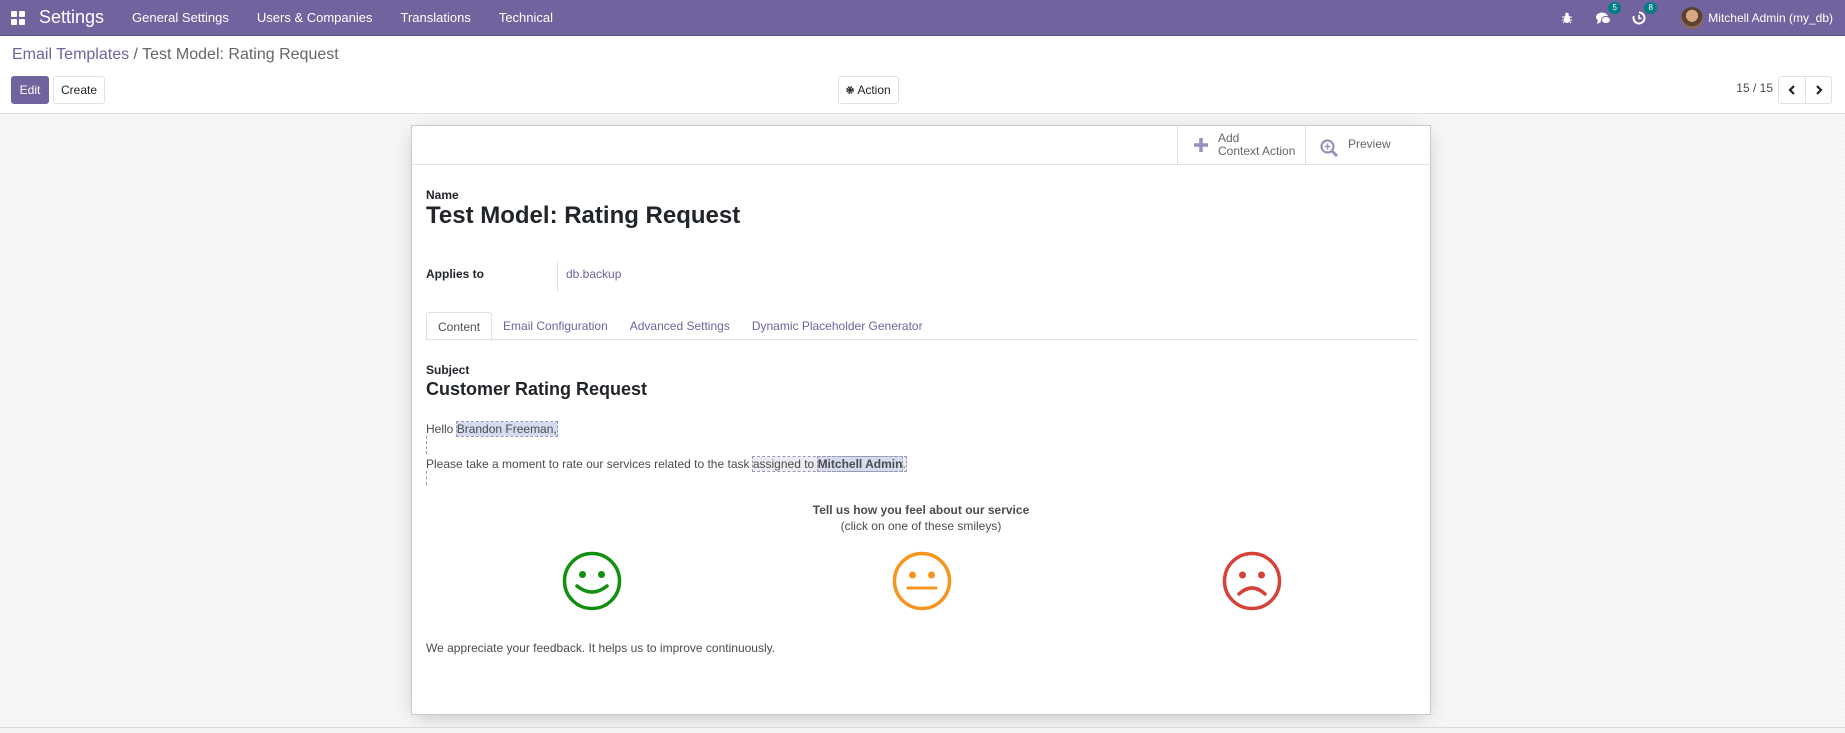 This screenshot has height=733, width=1845. Describe the element at coordinates (1201, 145) in the screenshot. I see `plus-icon` at that location.